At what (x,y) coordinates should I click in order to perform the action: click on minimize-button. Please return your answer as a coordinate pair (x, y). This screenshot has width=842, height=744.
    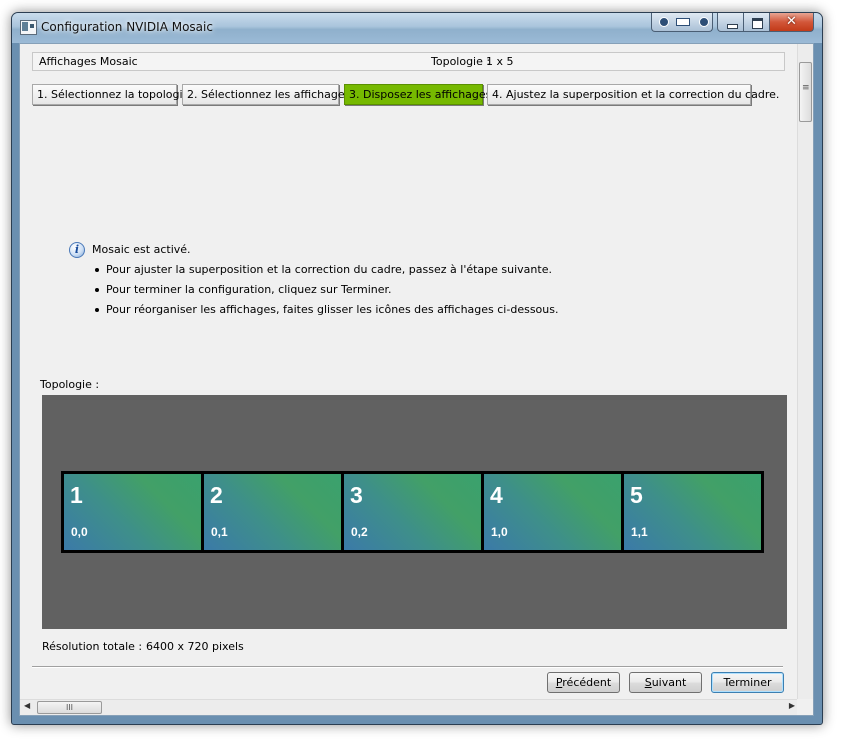
    Looking at the image, I should click on (730, 22).